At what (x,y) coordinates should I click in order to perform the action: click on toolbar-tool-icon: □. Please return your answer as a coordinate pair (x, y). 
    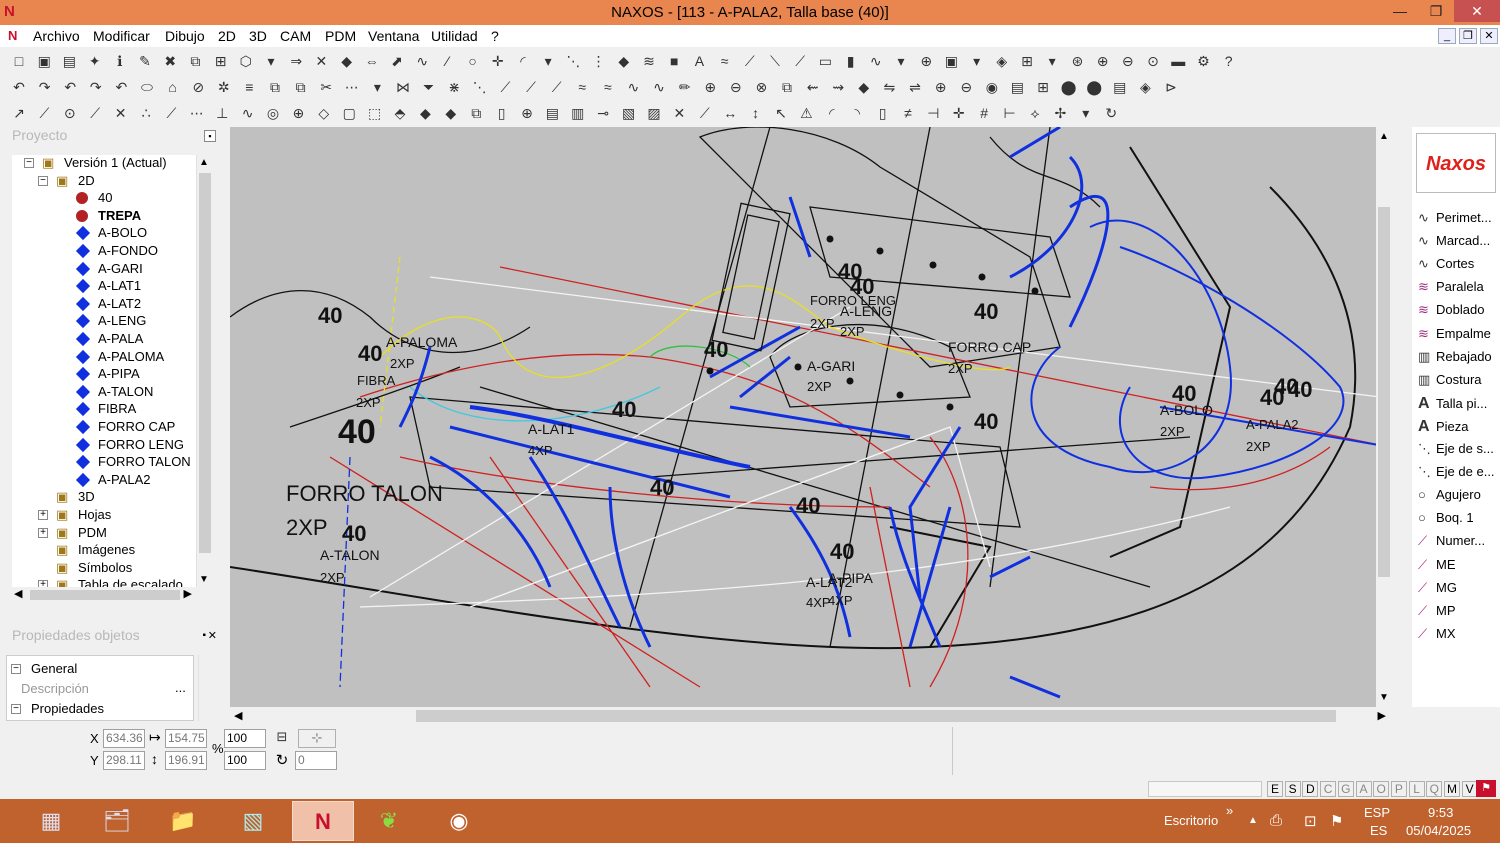
    Looking at the image, I should click on (19, 61).